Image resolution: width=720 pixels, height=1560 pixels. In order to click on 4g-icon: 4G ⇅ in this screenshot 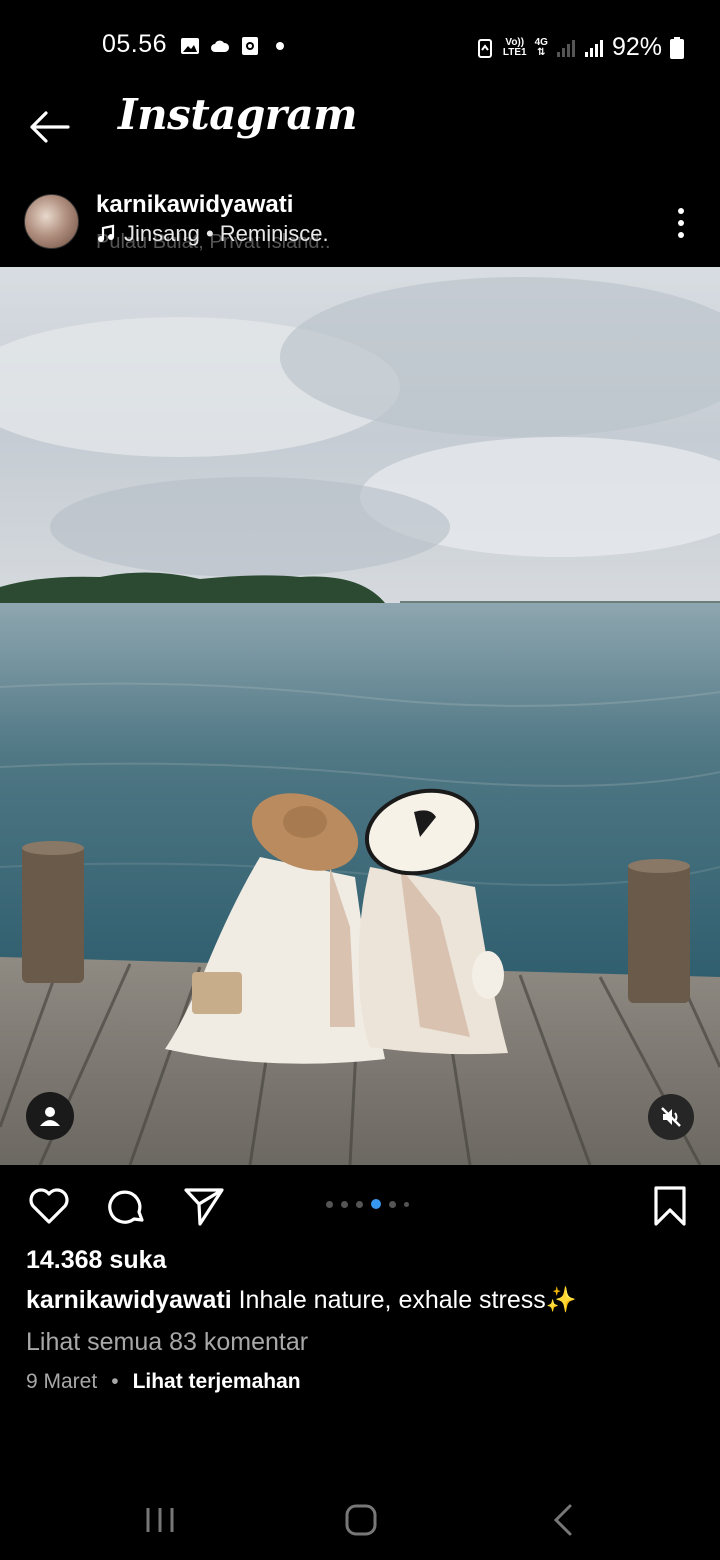, I will do `click(541, 47)`.